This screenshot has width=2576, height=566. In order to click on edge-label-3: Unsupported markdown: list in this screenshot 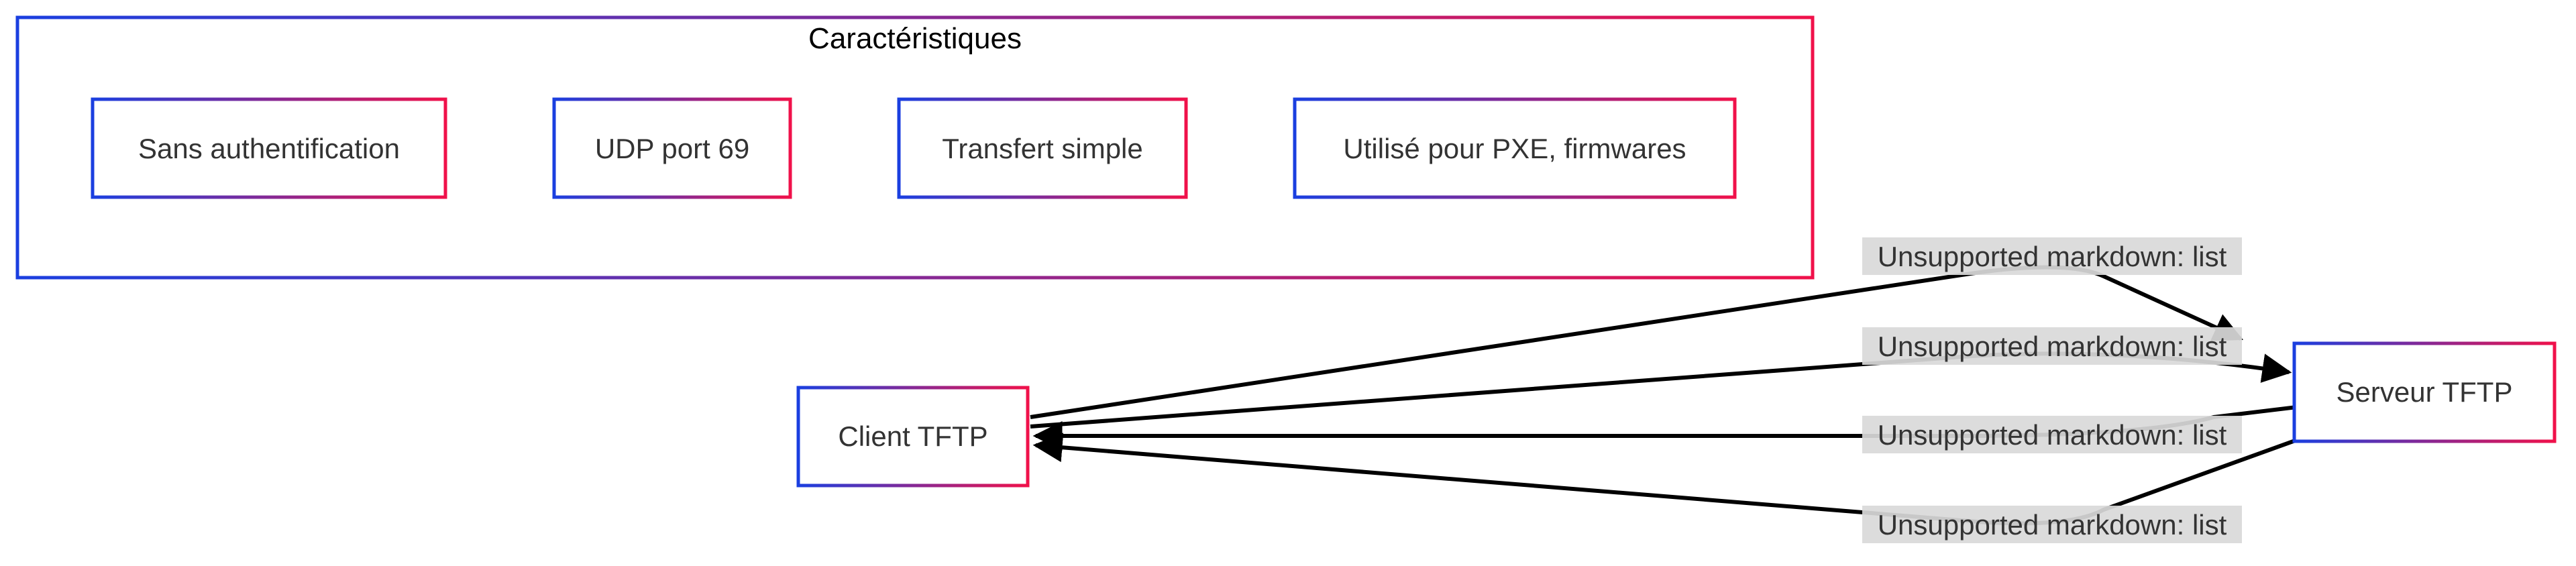, I will do `click(2052, 434)`.